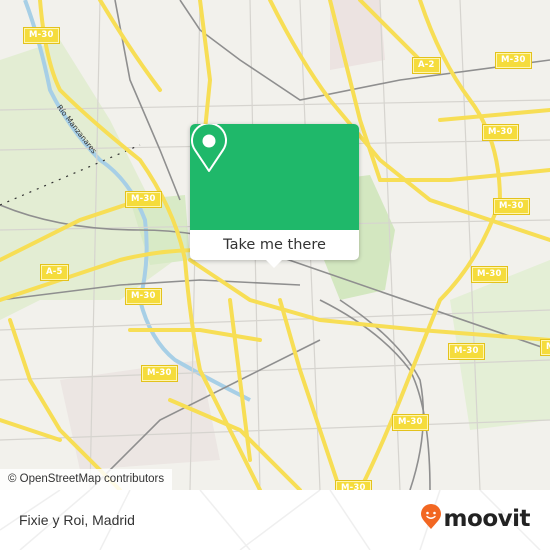 This screenshot has width=550, height=550. What do you see at coordinates (274, 177) in the screenshot?
I see `popup-header` at bounding box center [274, 177].